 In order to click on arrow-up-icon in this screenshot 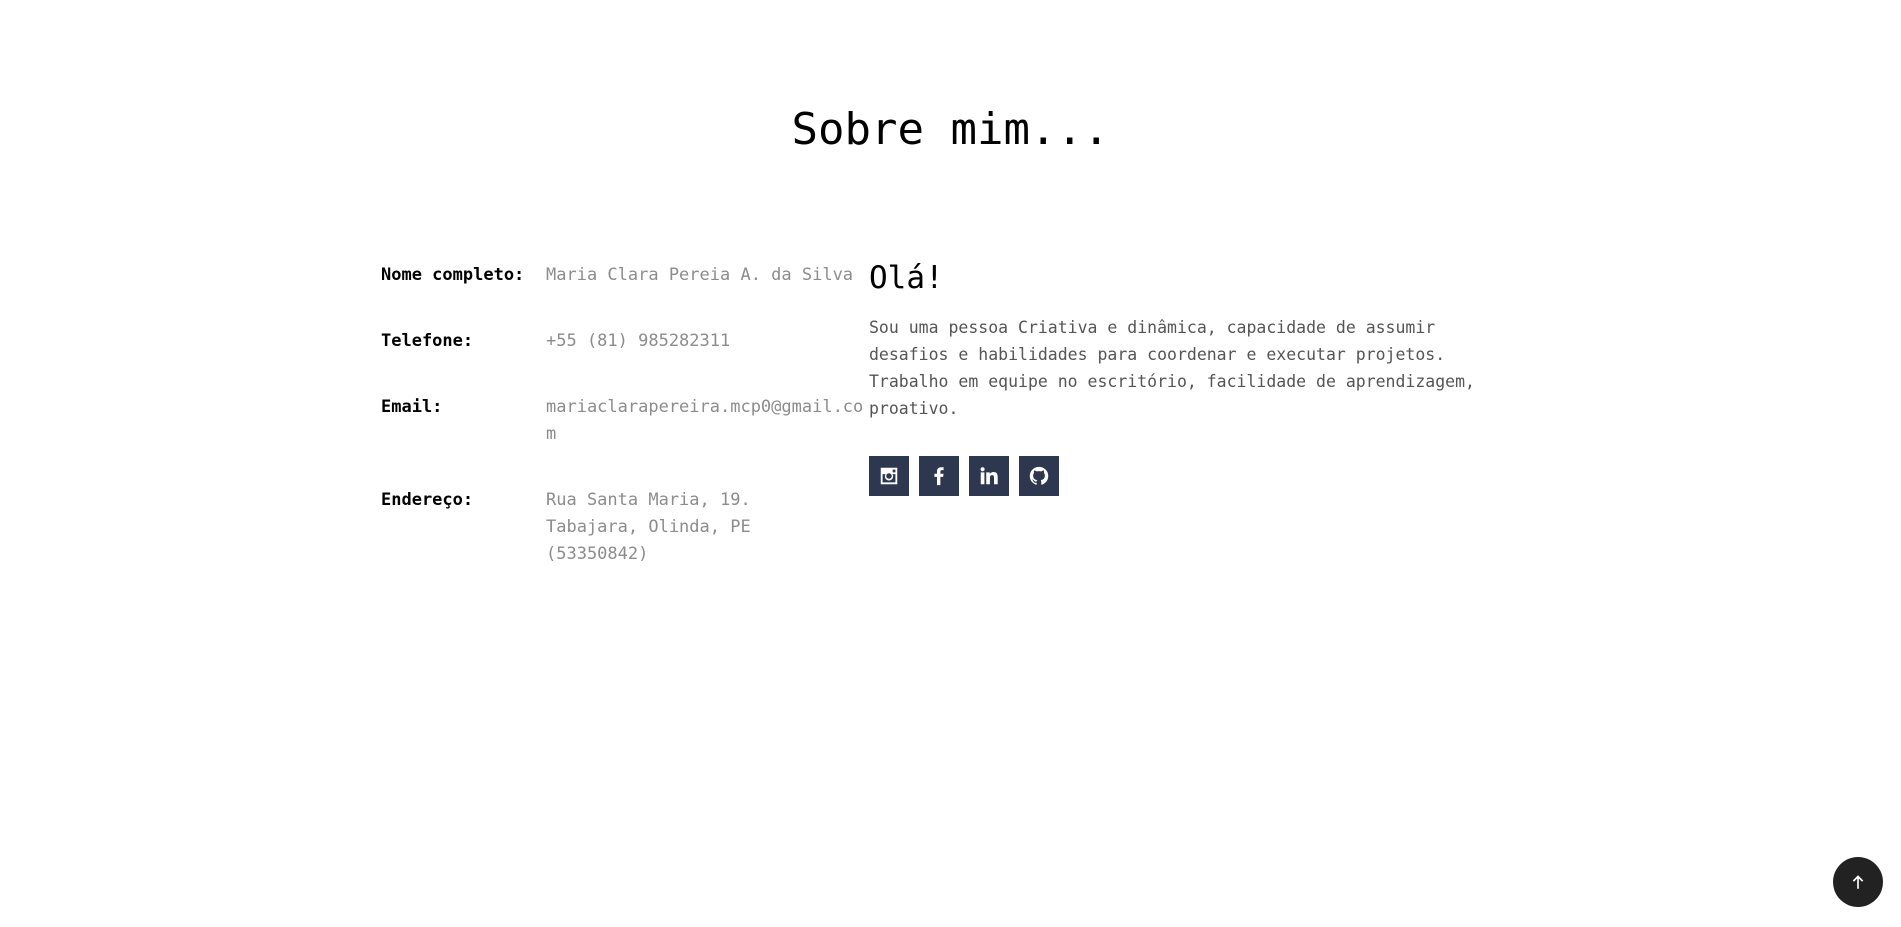, I will do `click(1858, 882)`.